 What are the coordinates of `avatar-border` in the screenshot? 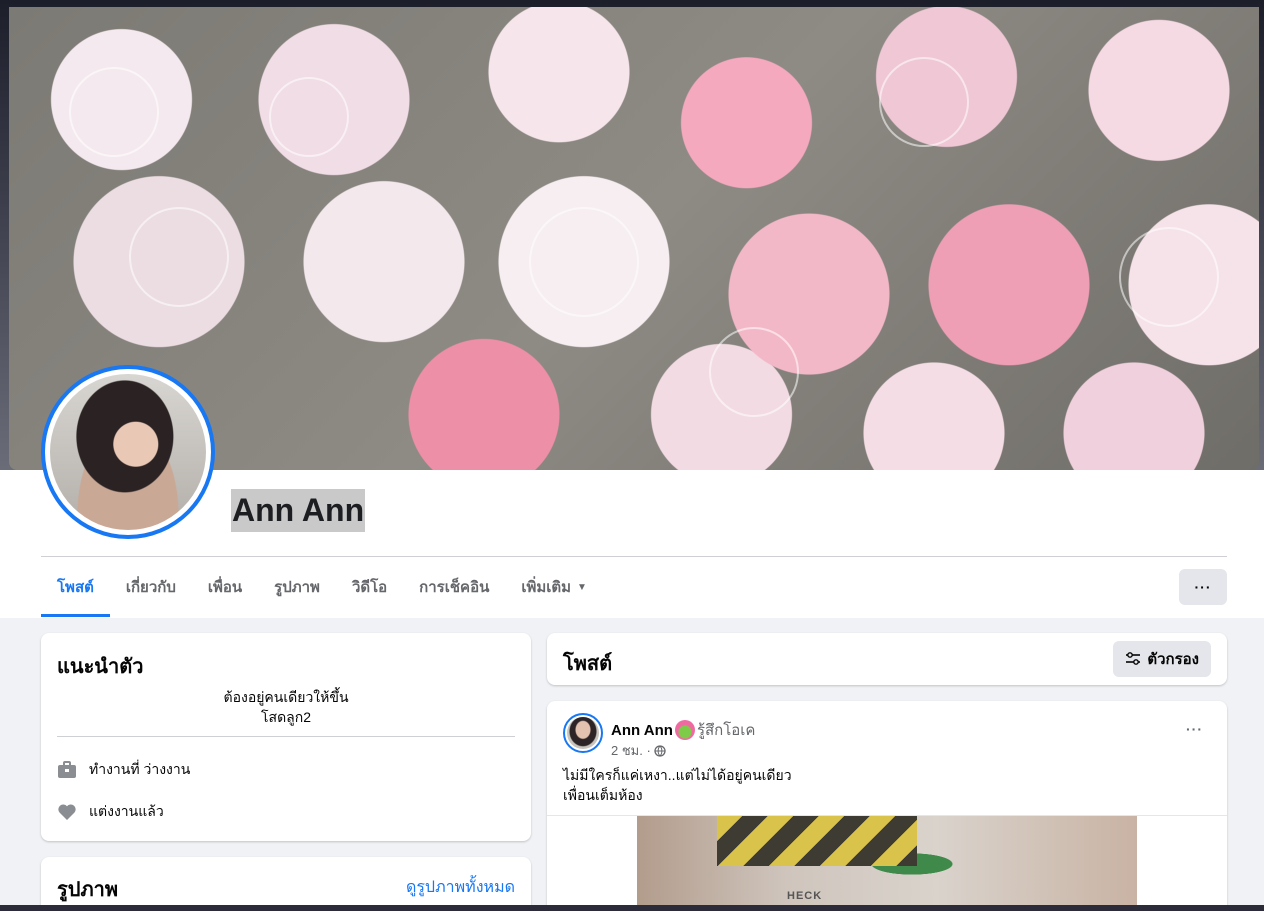 It's located at (128, 452).